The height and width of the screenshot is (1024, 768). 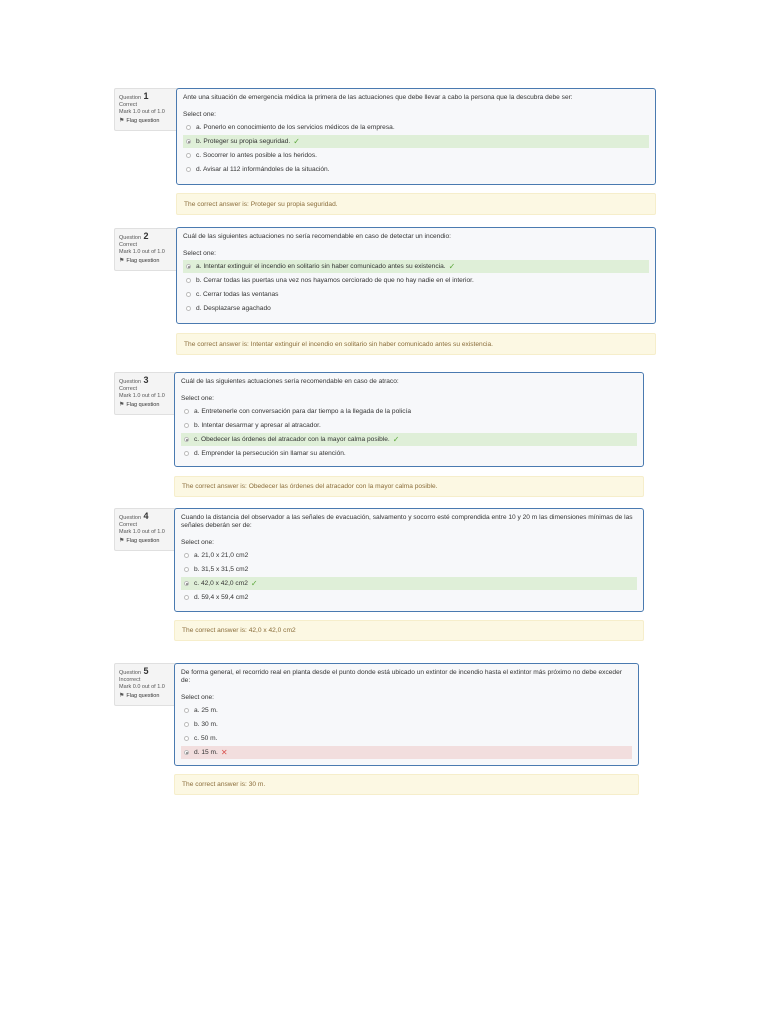 I want to click on answer-option-label: c. 50 m., so click(x=206, y=738).